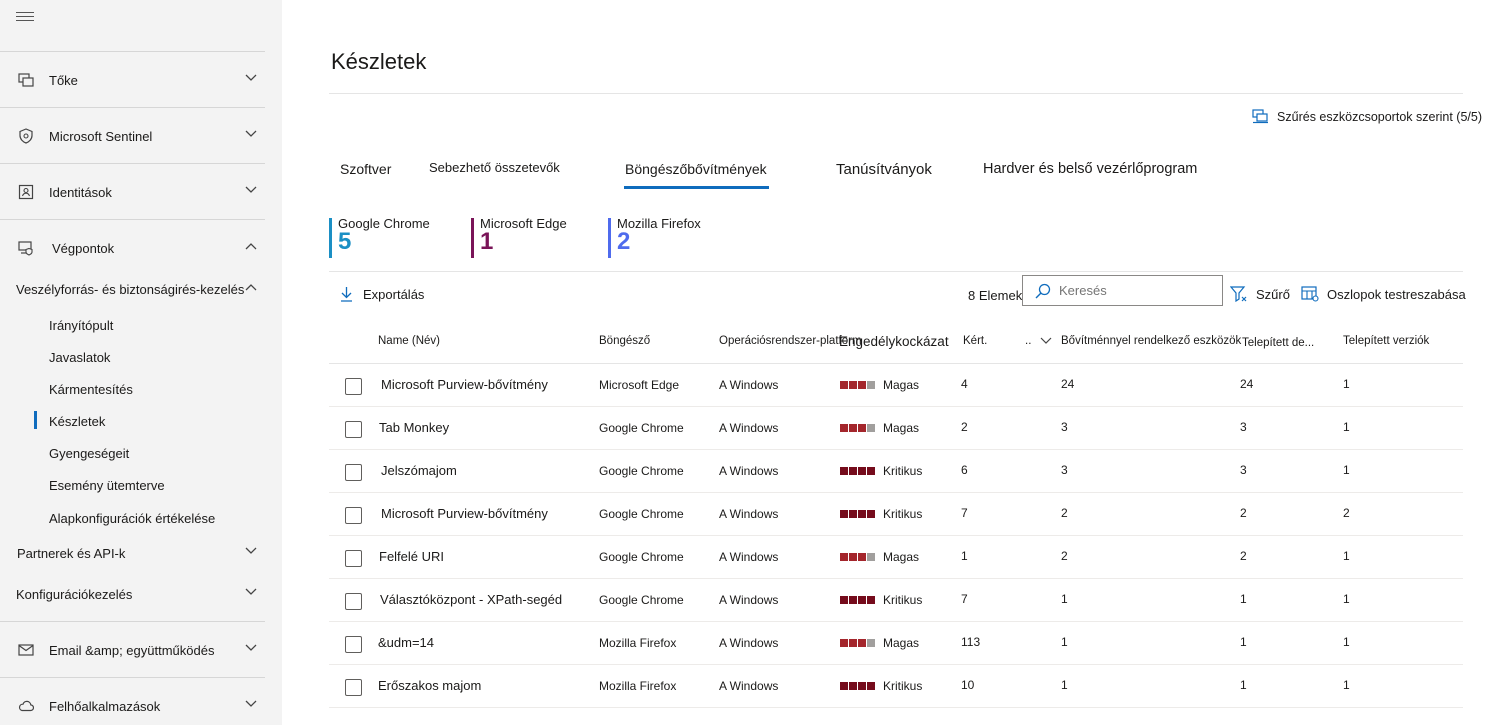 This screenshot has height=725, width=1496. I want to click on extension-name: Választóközpont - XPath-segéd, so click(471, 599).